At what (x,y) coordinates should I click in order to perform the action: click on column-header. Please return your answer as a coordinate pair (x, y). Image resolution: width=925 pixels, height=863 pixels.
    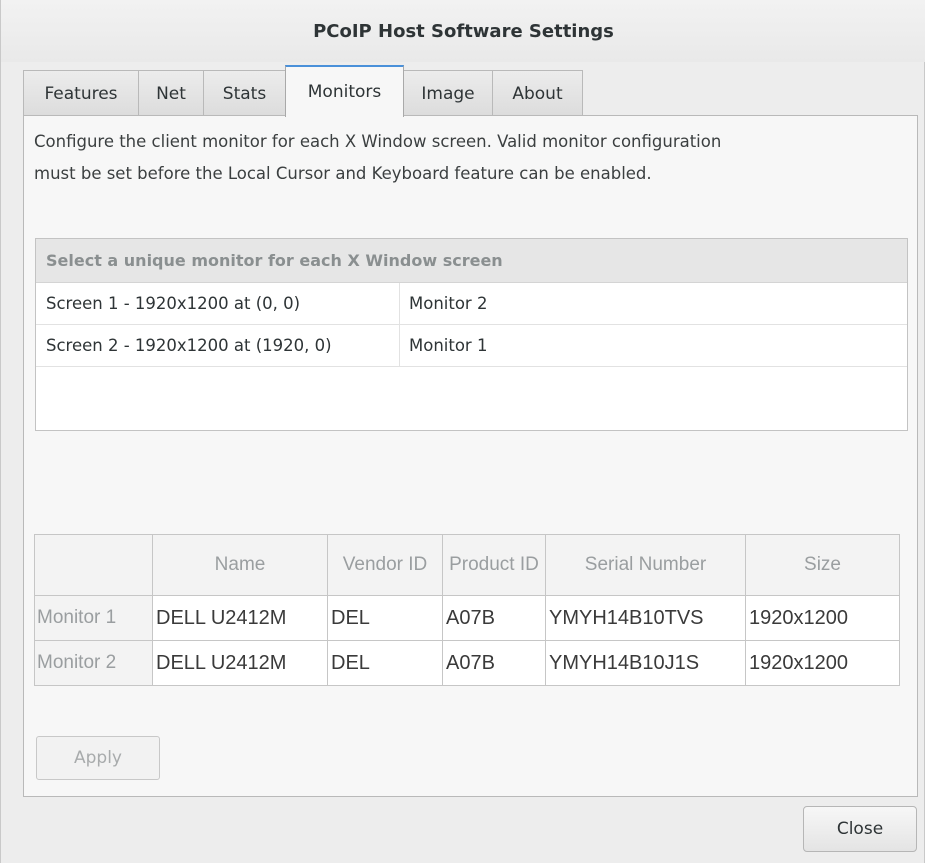
    Looking at the image, I should click on (93, 565).